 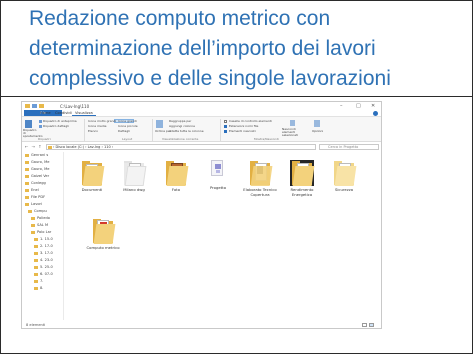 What do you see at coordinates (42, 281) in the screenshot?
I see `nav-item-label: 7.` at bounding box center [42, 281].